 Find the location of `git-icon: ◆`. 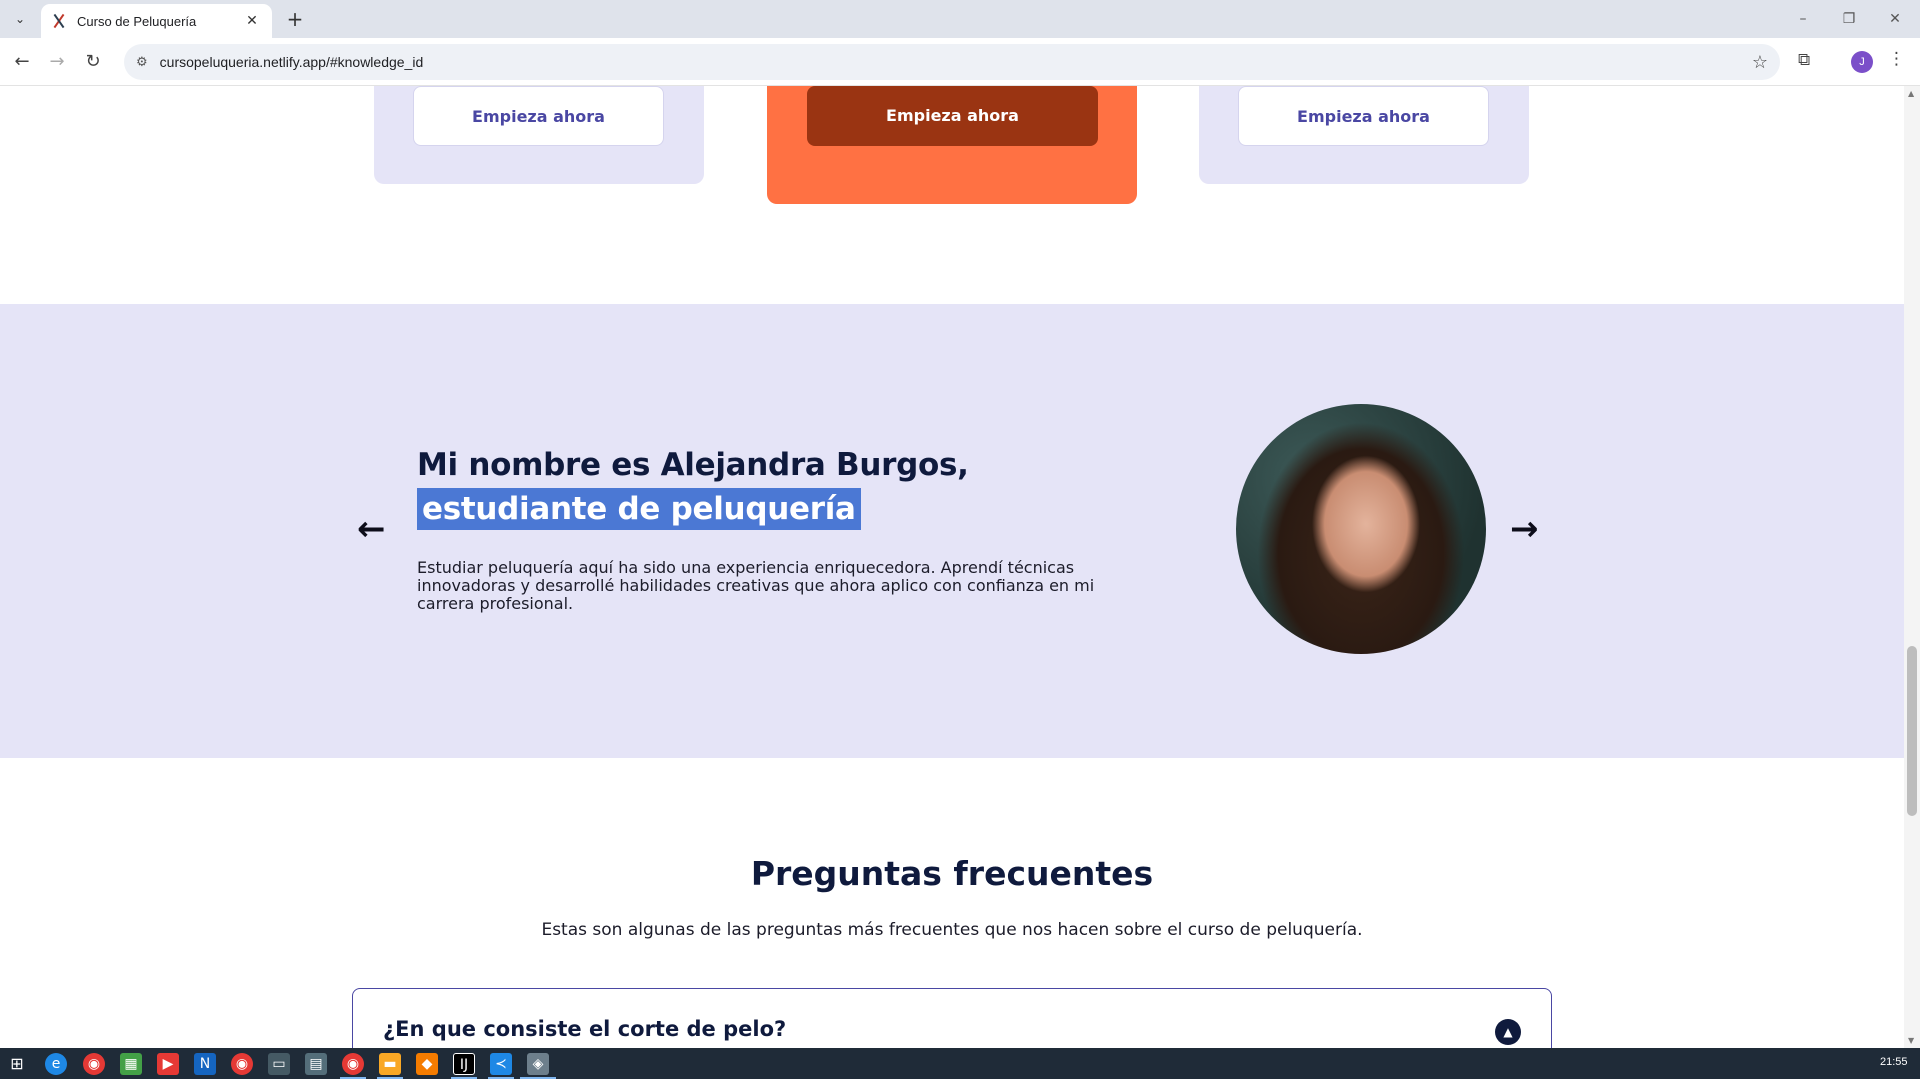

git-icon: ◆ is located at coordinates (427, 1064).